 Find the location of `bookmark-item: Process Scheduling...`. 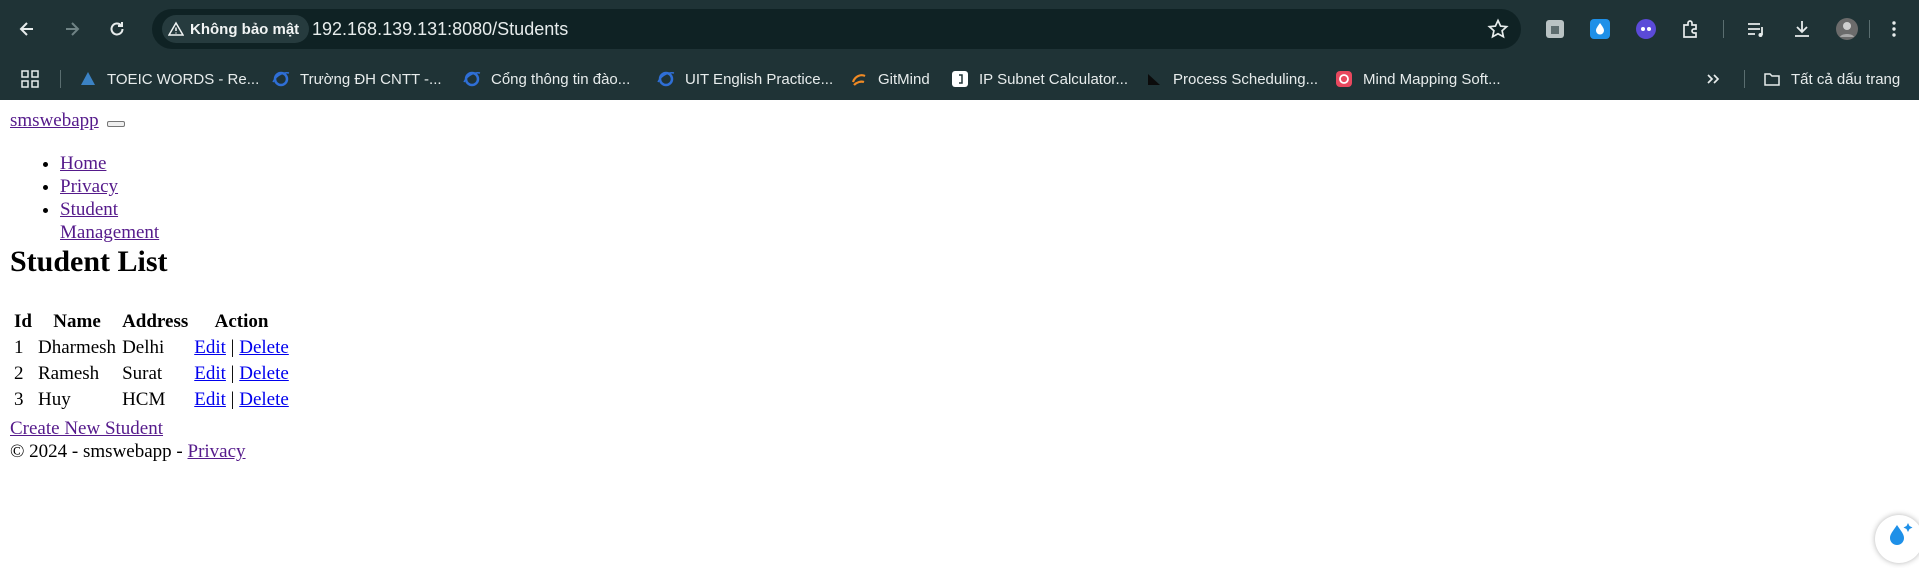

bookmark-item: Process Scheduling... is located at coordinates (1231, 79).